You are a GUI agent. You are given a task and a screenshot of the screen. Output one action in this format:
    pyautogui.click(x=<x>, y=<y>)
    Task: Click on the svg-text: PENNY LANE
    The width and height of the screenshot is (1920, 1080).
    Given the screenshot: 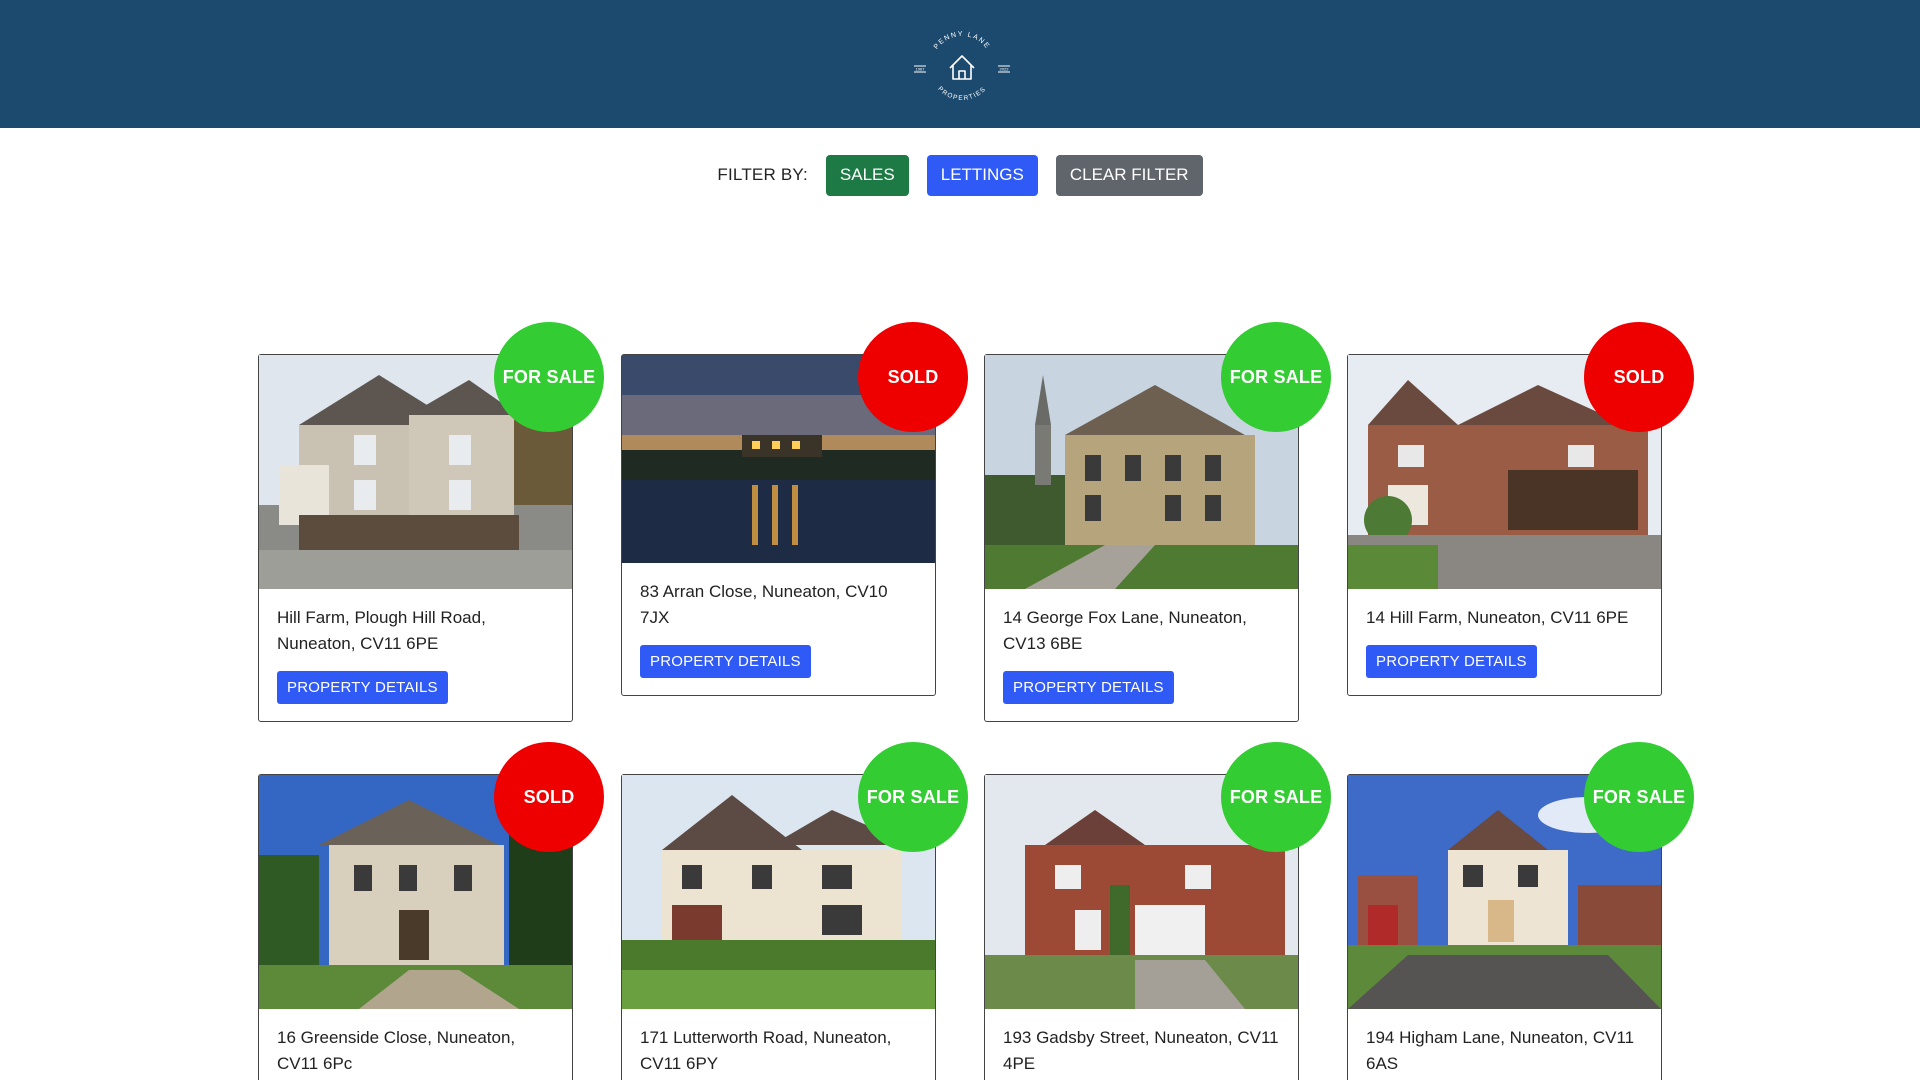 What is the action you would take?
    pyautogui.click(x=962, y=41)
    